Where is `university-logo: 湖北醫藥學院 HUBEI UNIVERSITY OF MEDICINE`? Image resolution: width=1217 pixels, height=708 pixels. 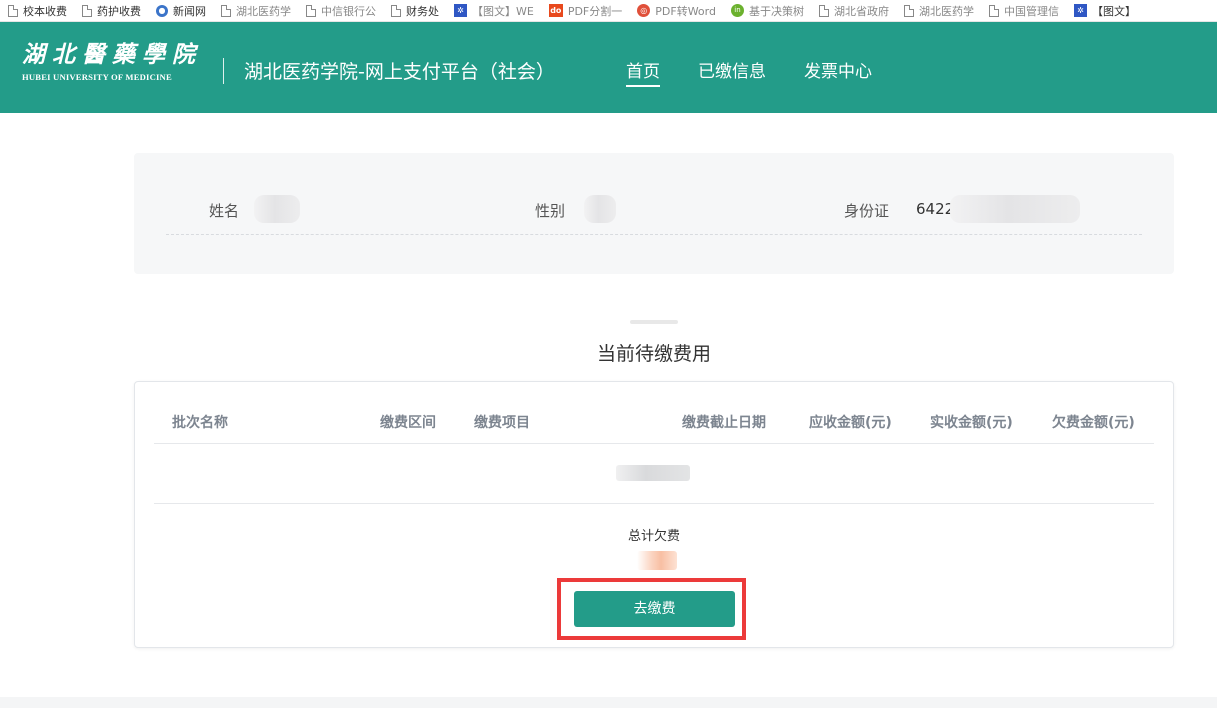
university-logo: 湖北醫藥學院 HUBEI UNIVERSITY OF MEDICINE is located at coordinates (112, 61).